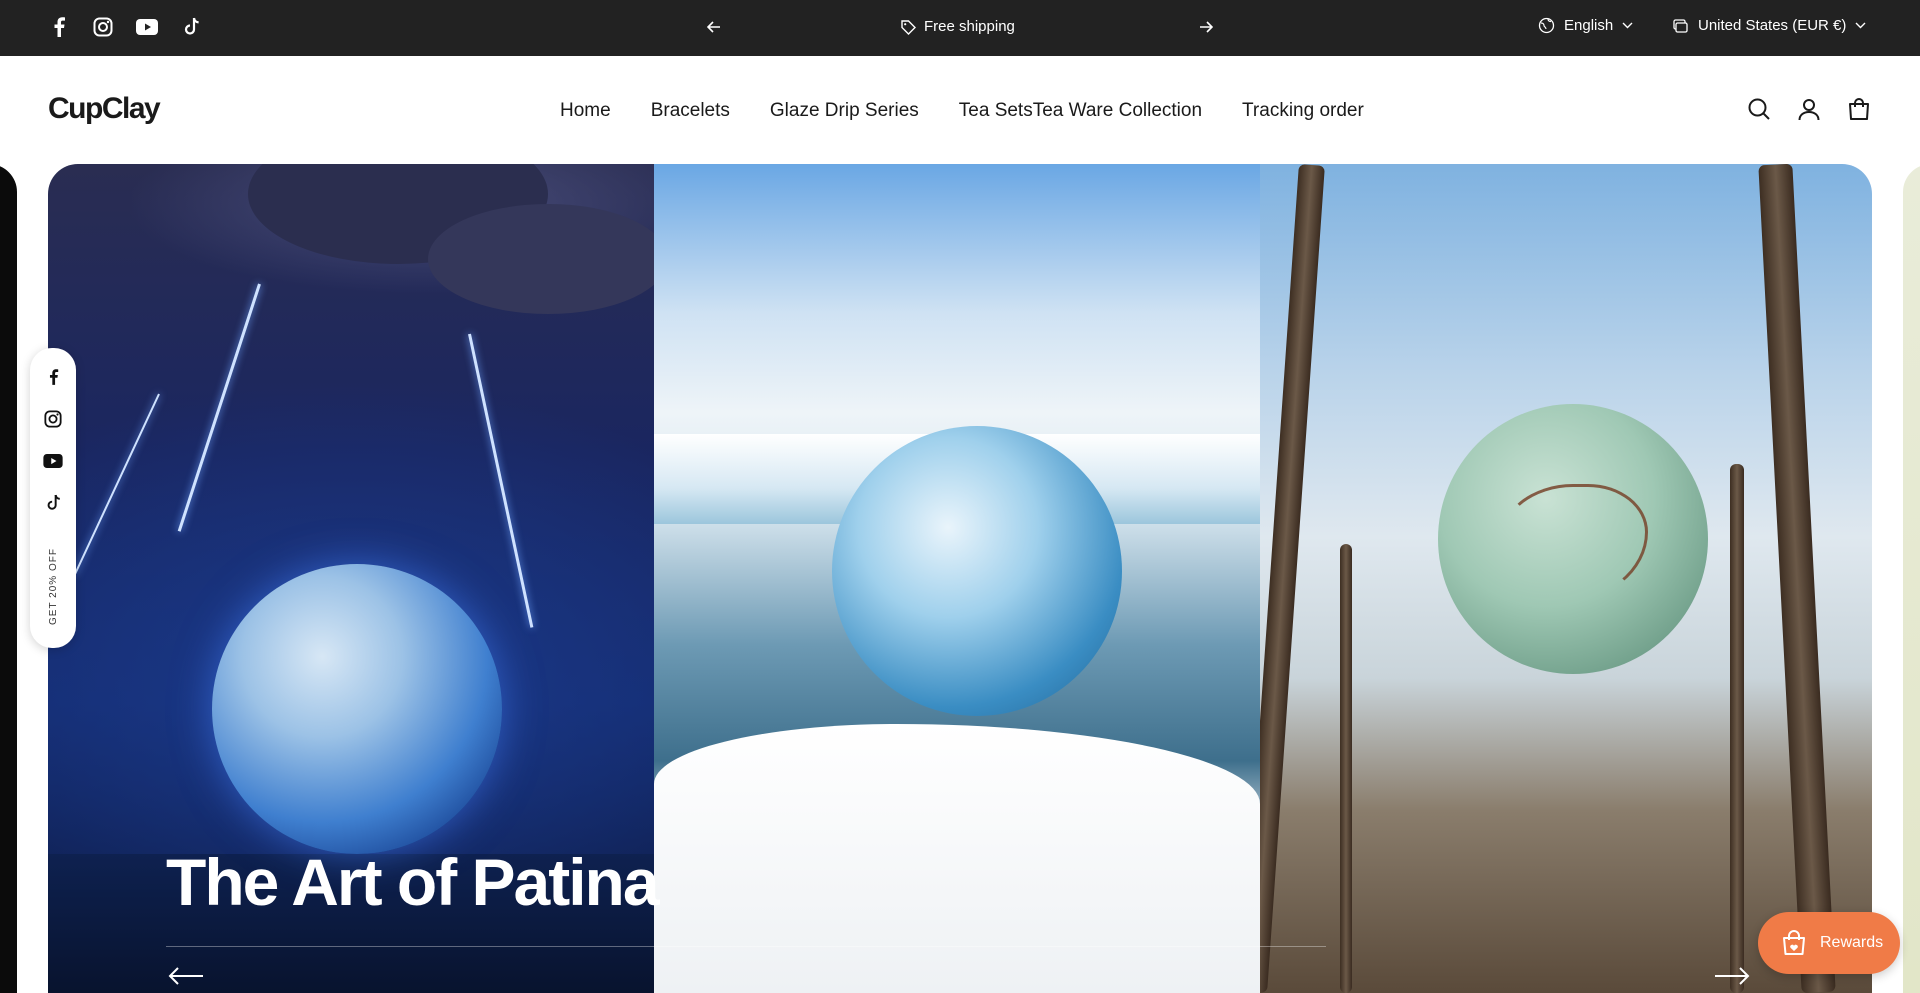 Image resolution: width=1920 pixels, height=993 pixels. I want to click on currency-icon, so click(1680, 26).